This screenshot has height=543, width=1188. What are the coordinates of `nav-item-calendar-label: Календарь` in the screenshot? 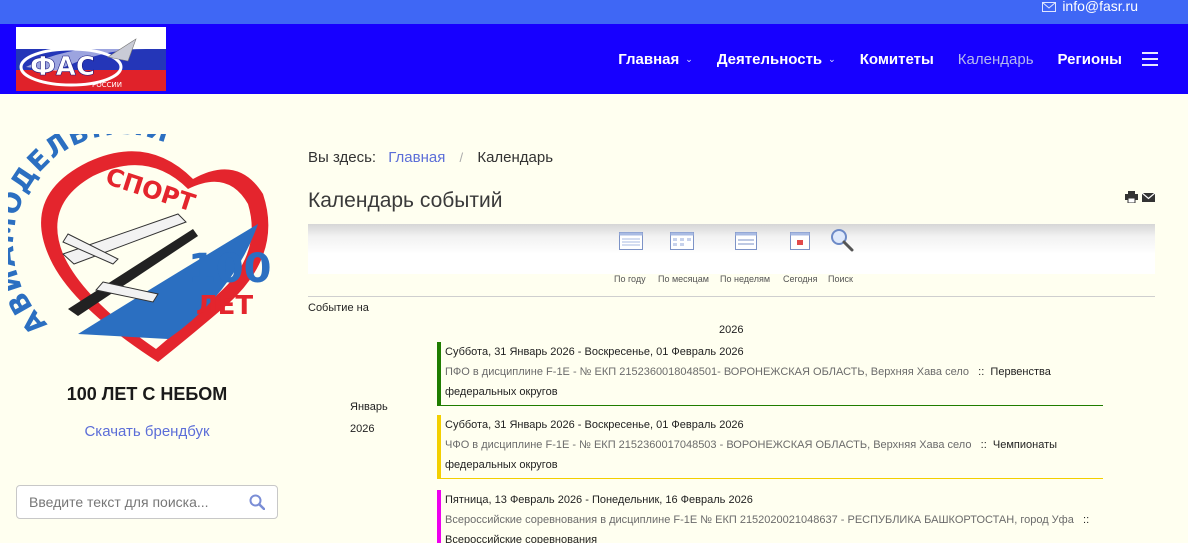 It's located at (996, 59).